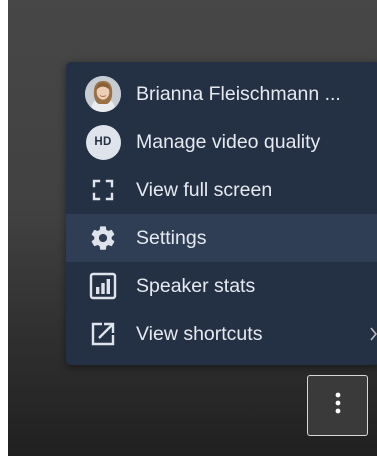 The width and height of the screenshot is (377, 456). I want to click on menu-item-speaker-stats: Speaker stats, so click(221, 286).